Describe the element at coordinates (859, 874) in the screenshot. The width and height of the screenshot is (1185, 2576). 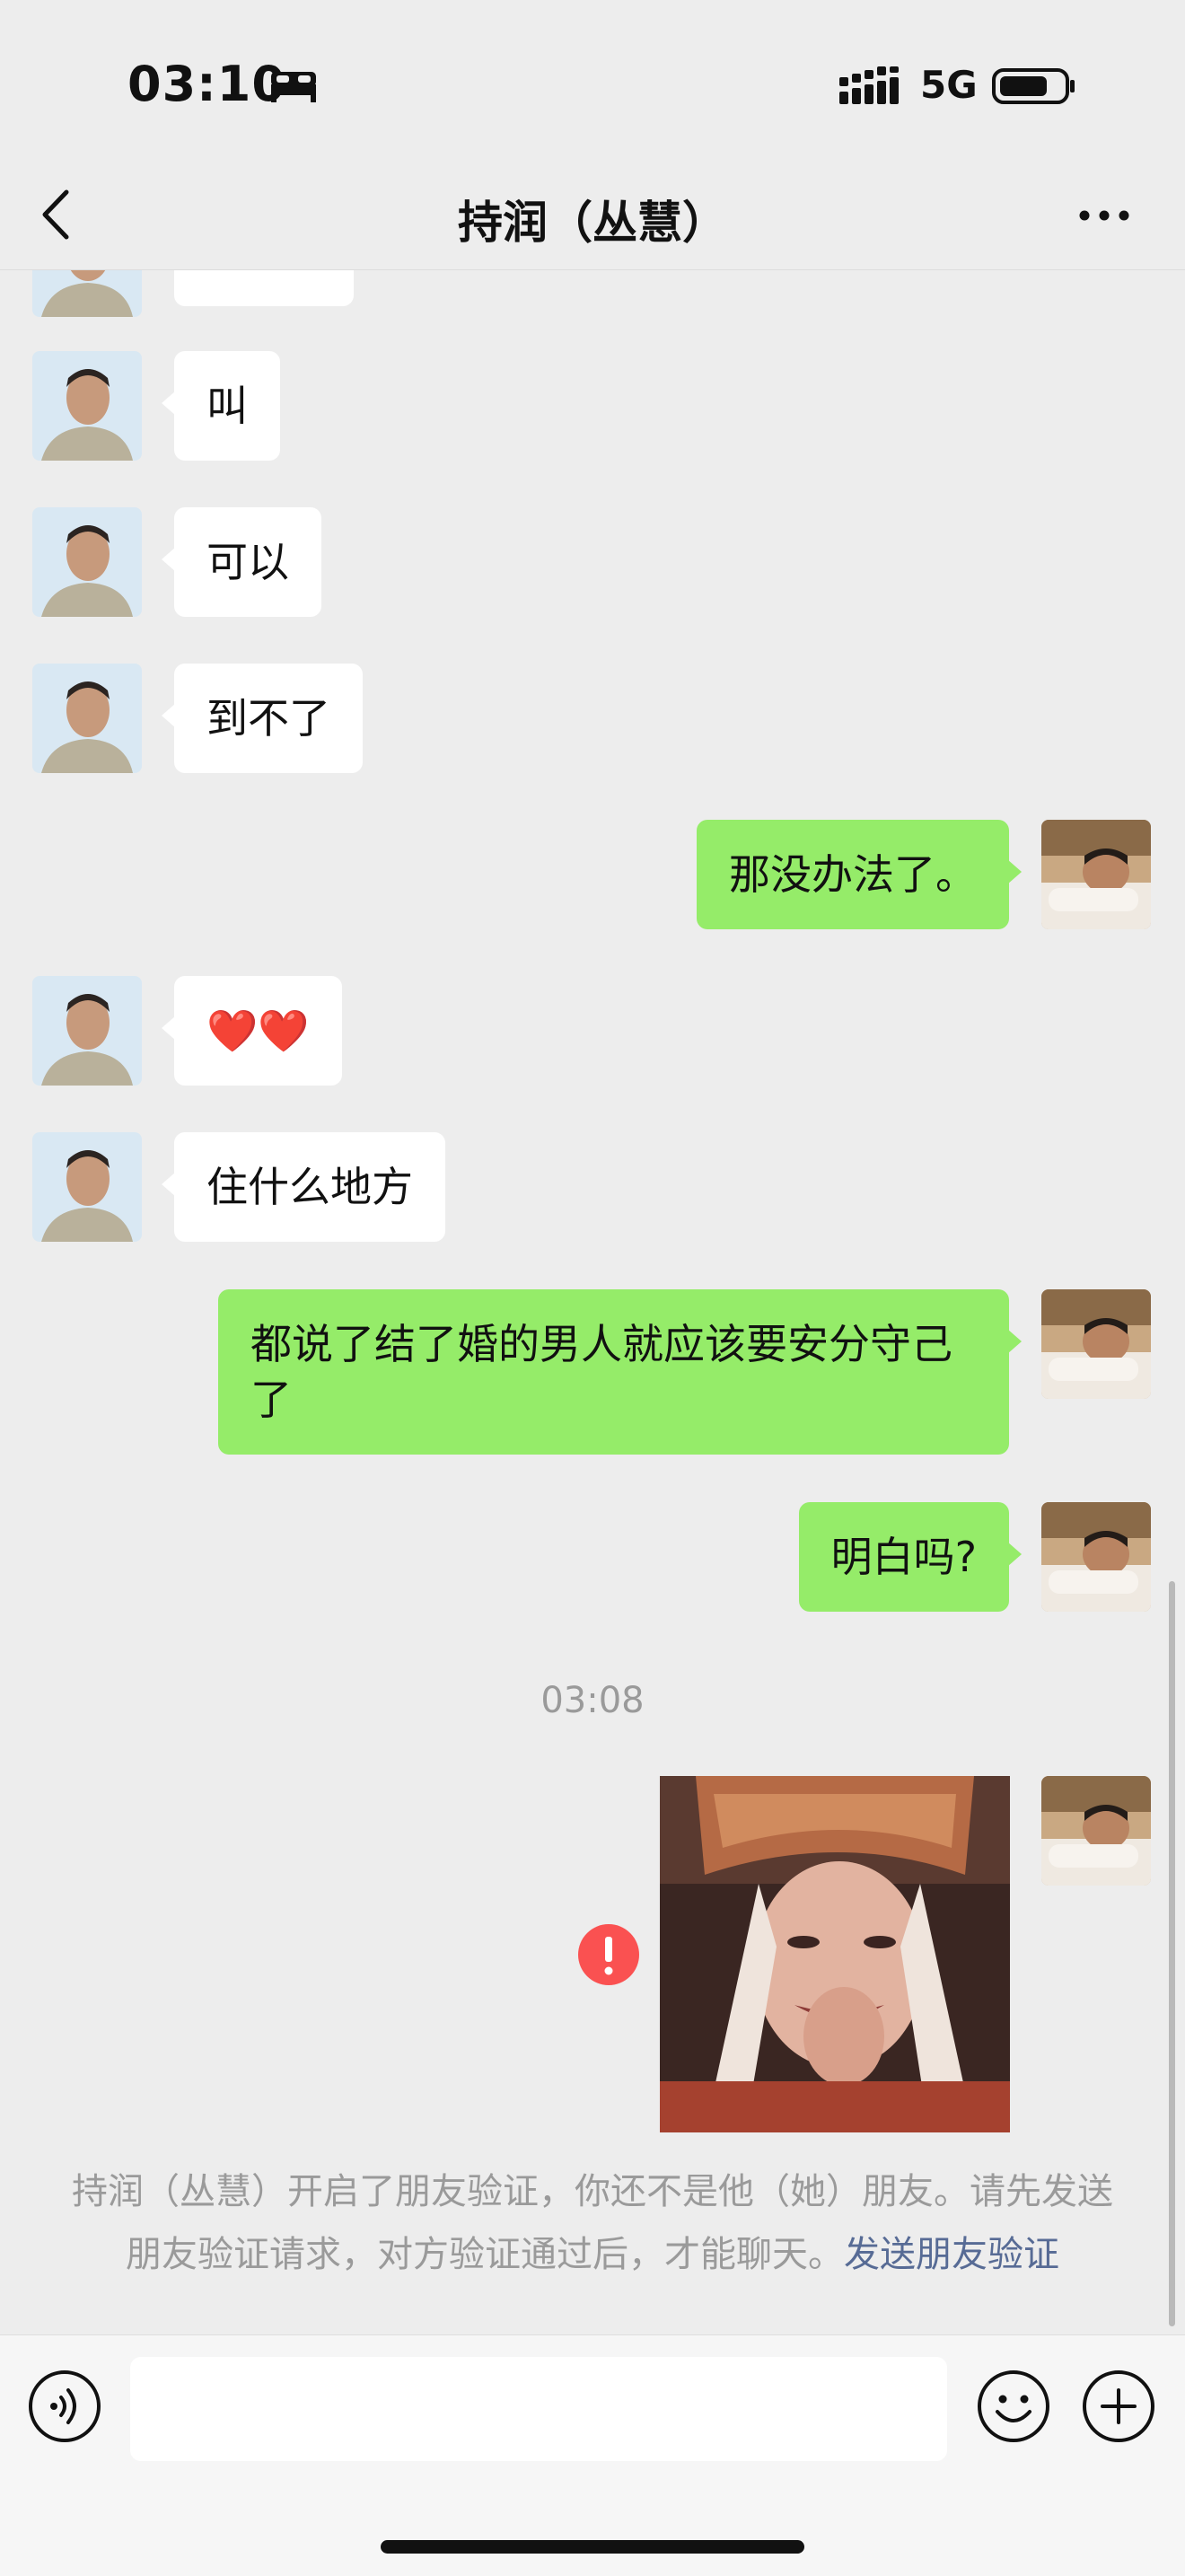
I see `outgoing-message-bubble: 那没办法了。` at that location.